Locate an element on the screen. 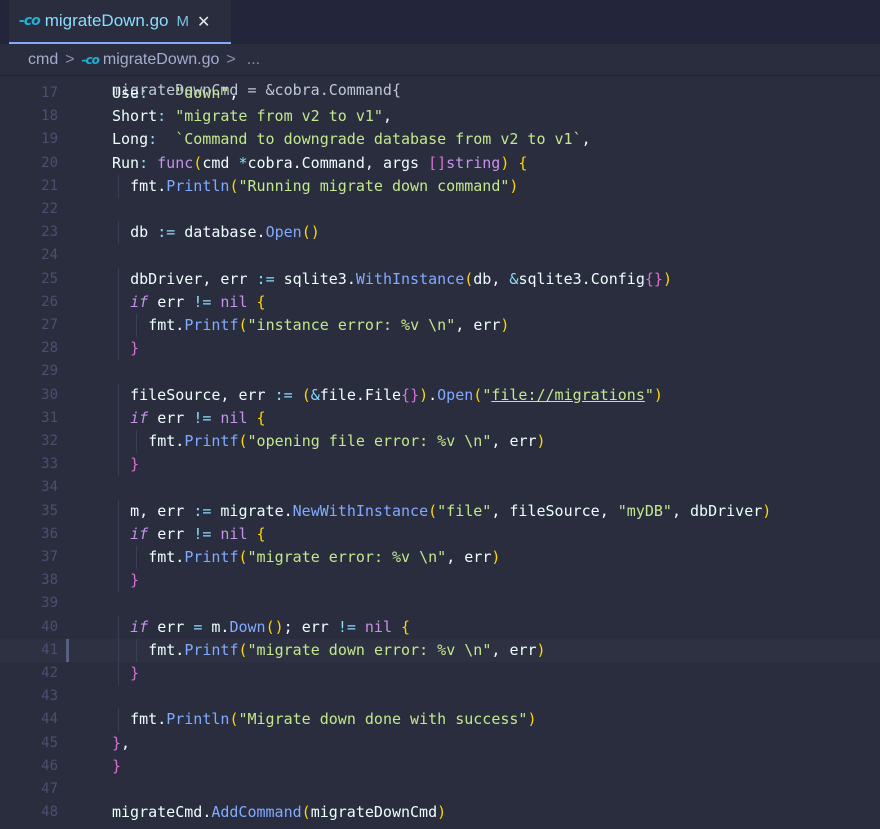  code-line-23: 23 db := database.Open() is located at coordinates (440, 233).